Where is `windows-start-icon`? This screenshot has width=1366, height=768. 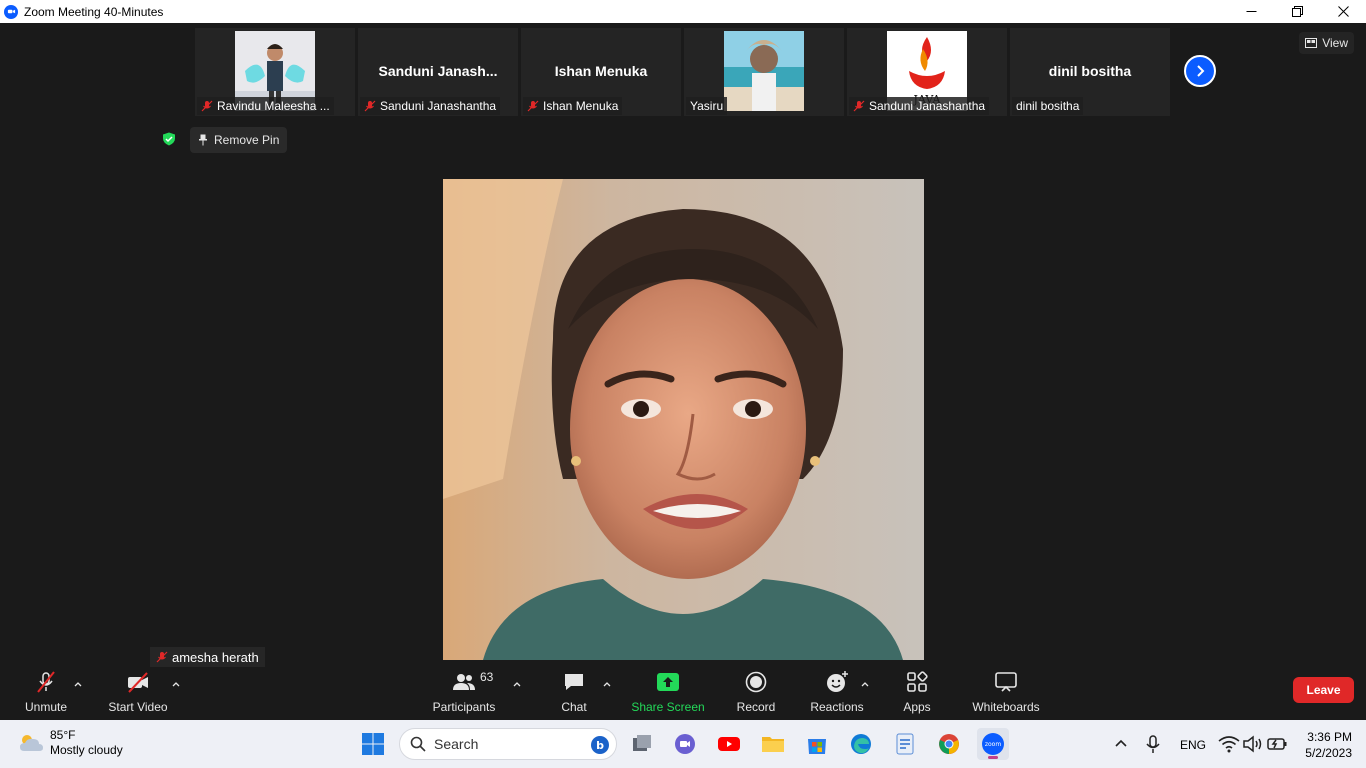 windows-start-icon is located at coordinates (373, 744).